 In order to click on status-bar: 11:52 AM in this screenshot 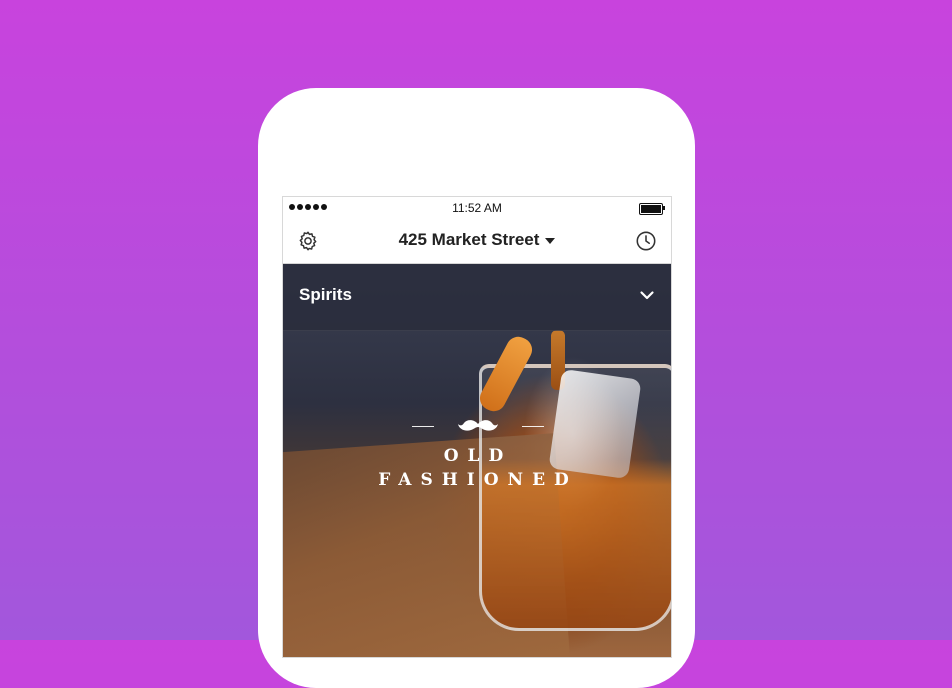, I will do `click(477, 208)`.